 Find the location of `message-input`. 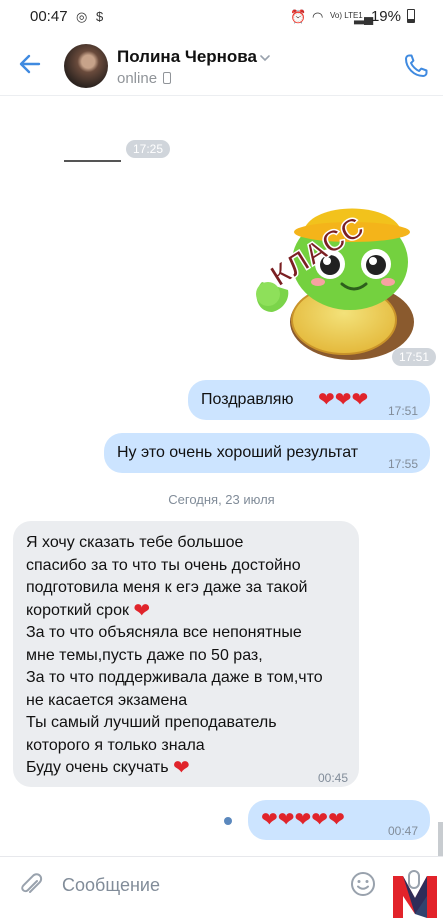

message-input is located at coordinates (192, 885).